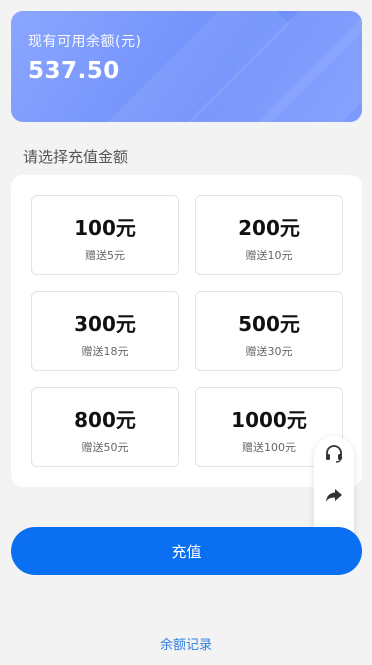  What do you see at coordinates (334, 454) in the screenshot?
I see `headset-icon` at bounding box center [334, 454].